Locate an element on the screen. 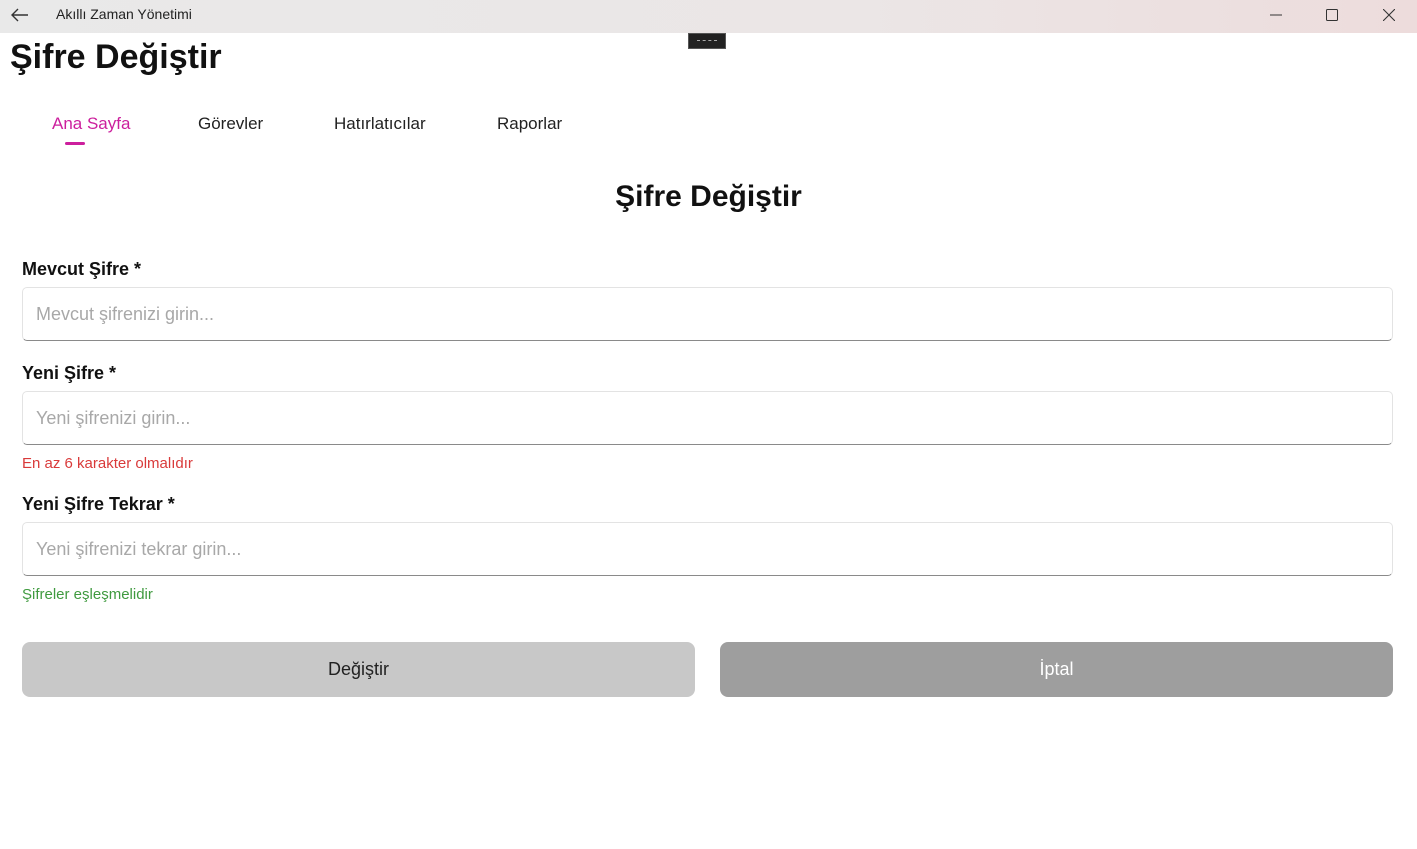 Image resolution: width=1417 pixels, height=849 pixels. tab-gorevler: Görevler is located at coordinates (230, 124).